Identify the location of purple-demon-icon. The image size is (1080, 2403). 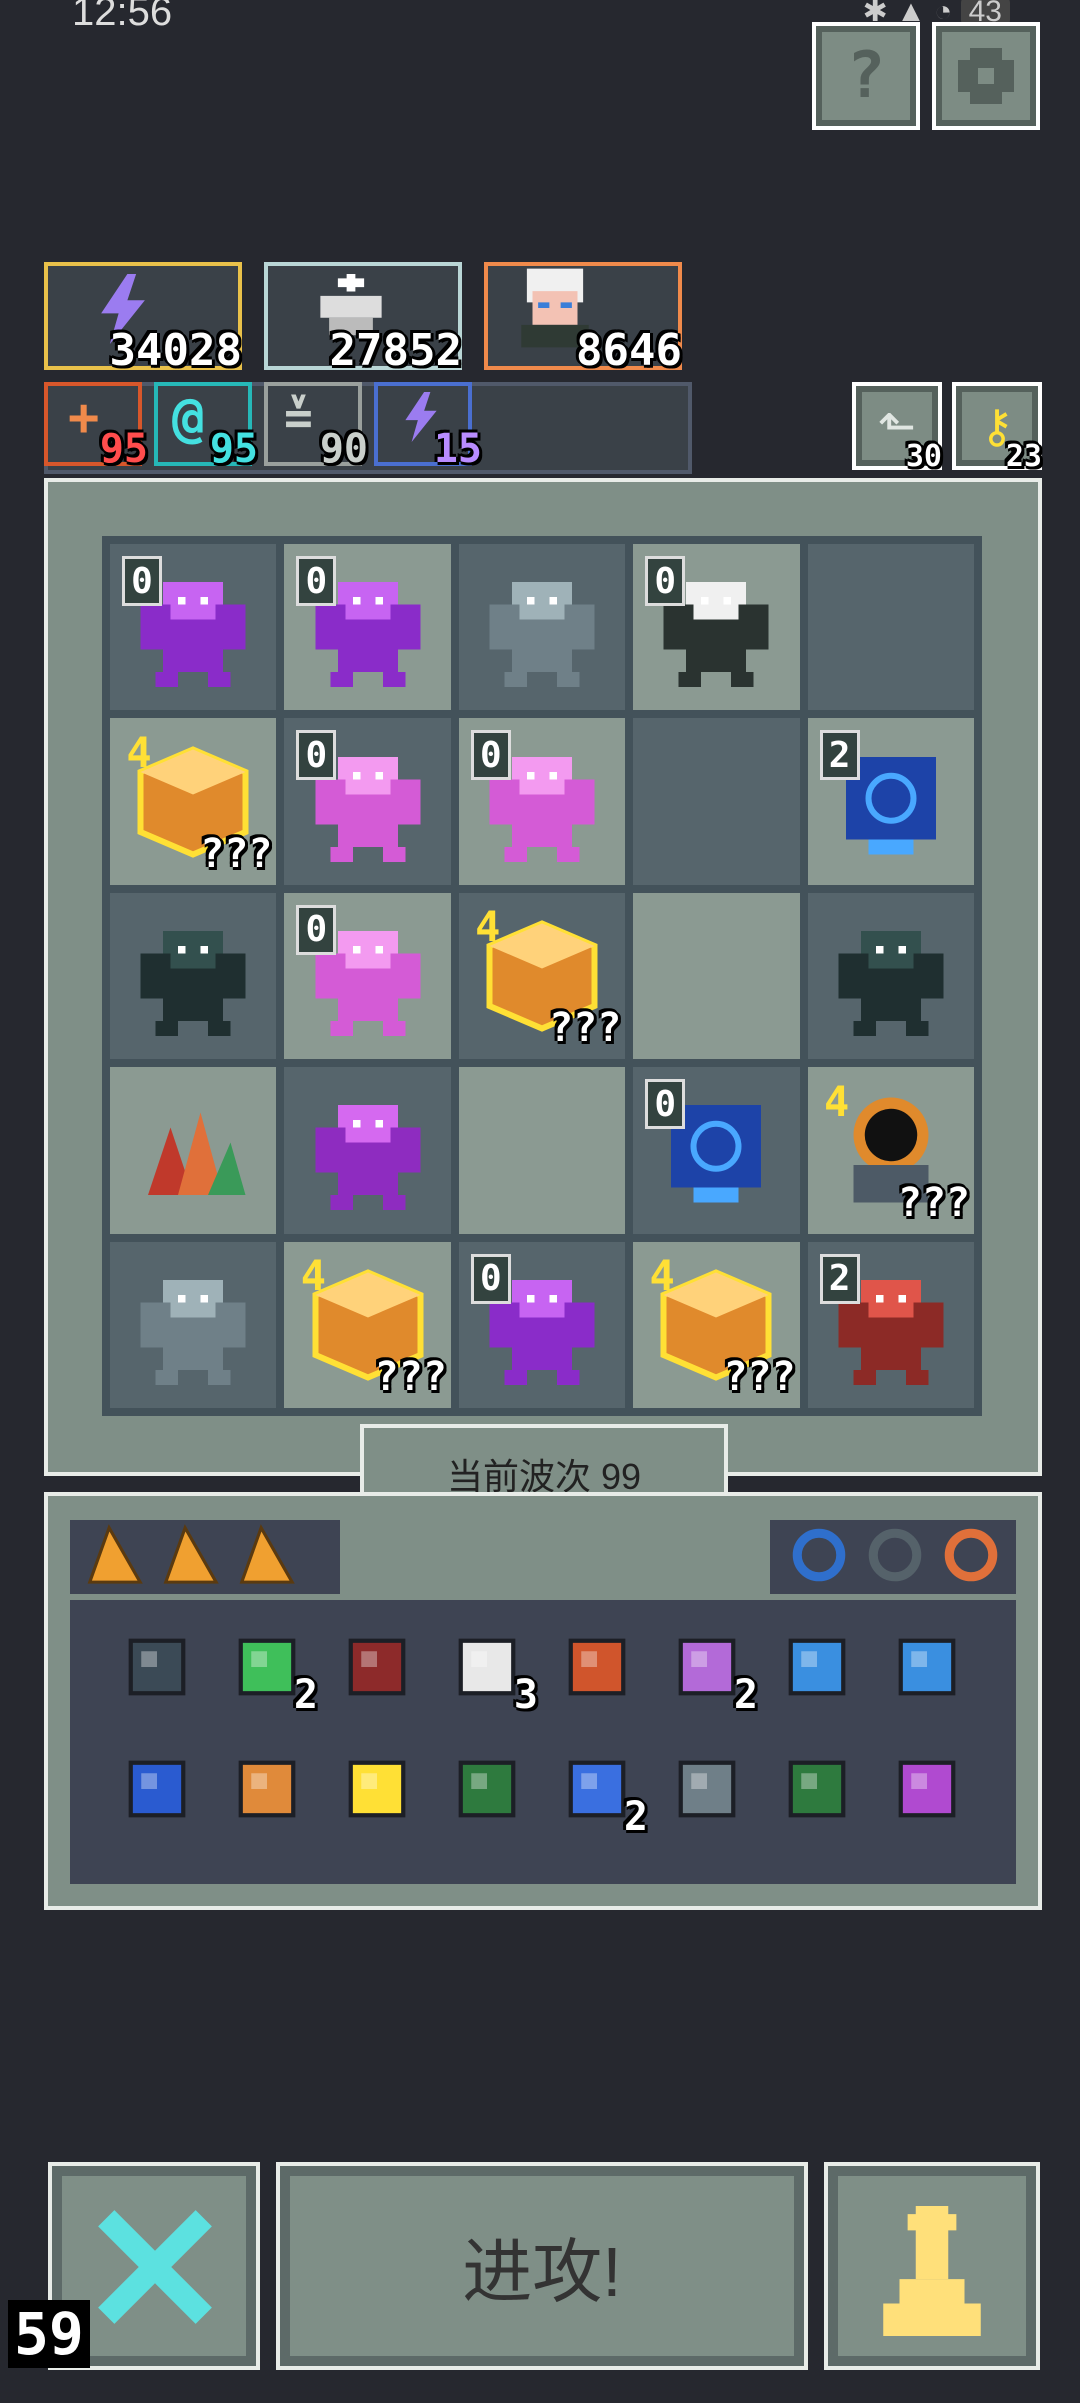
(368, 1158).